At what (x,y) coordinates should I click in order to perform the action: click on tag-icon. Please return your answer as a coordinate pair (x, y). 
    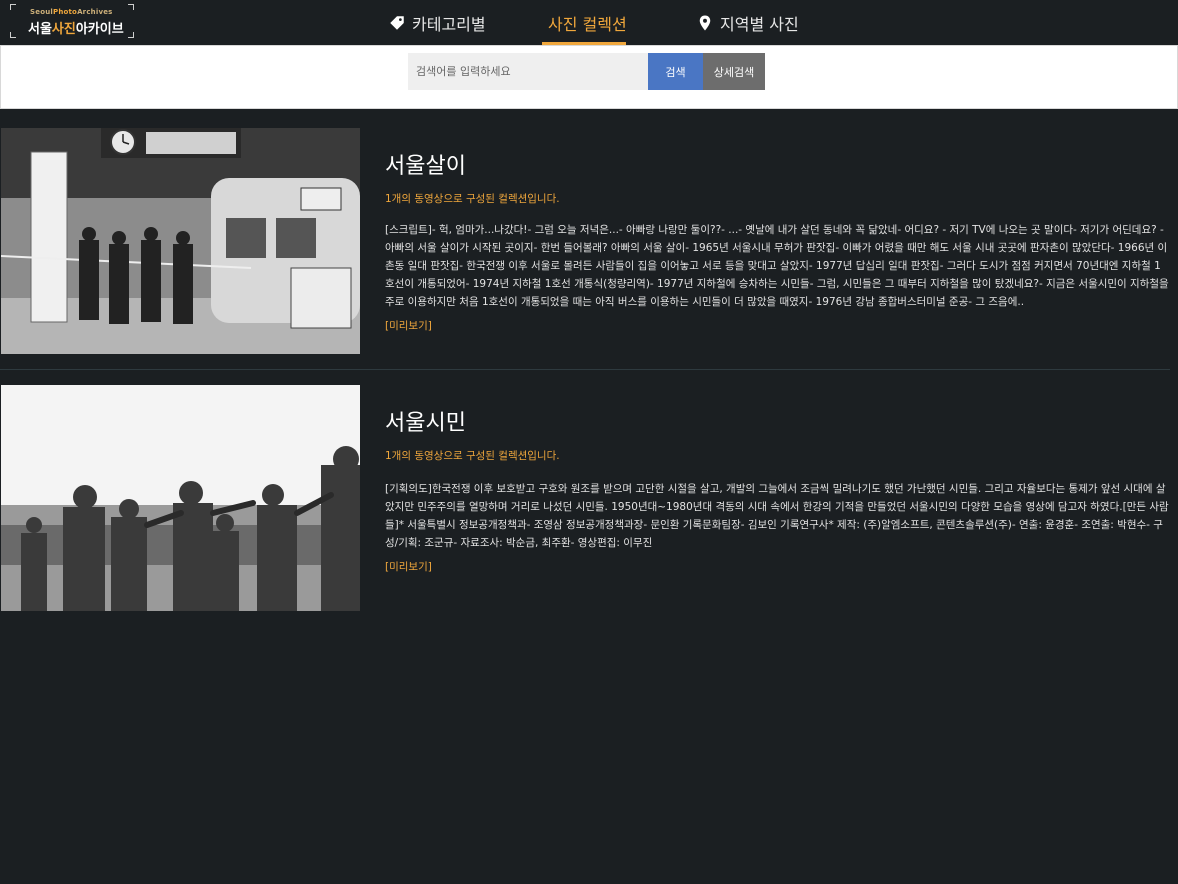
    Looking at the image, I should click on (397, 22).